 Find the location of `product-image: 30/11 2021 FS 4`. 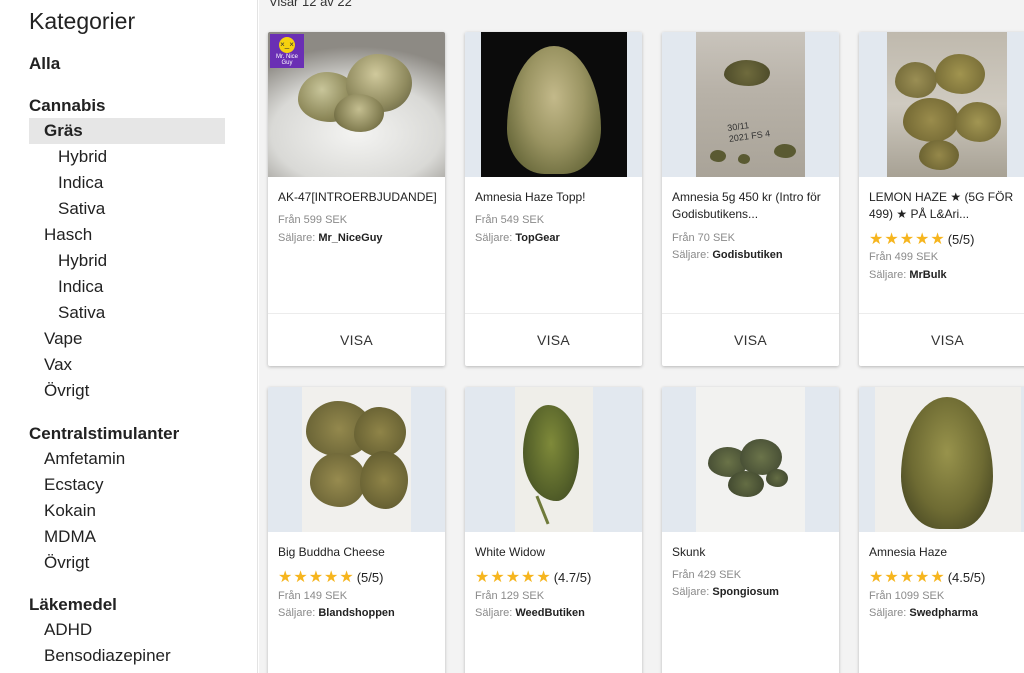

product-image: 30/11 2021 FS 4 is located at coordinates (750, 104).